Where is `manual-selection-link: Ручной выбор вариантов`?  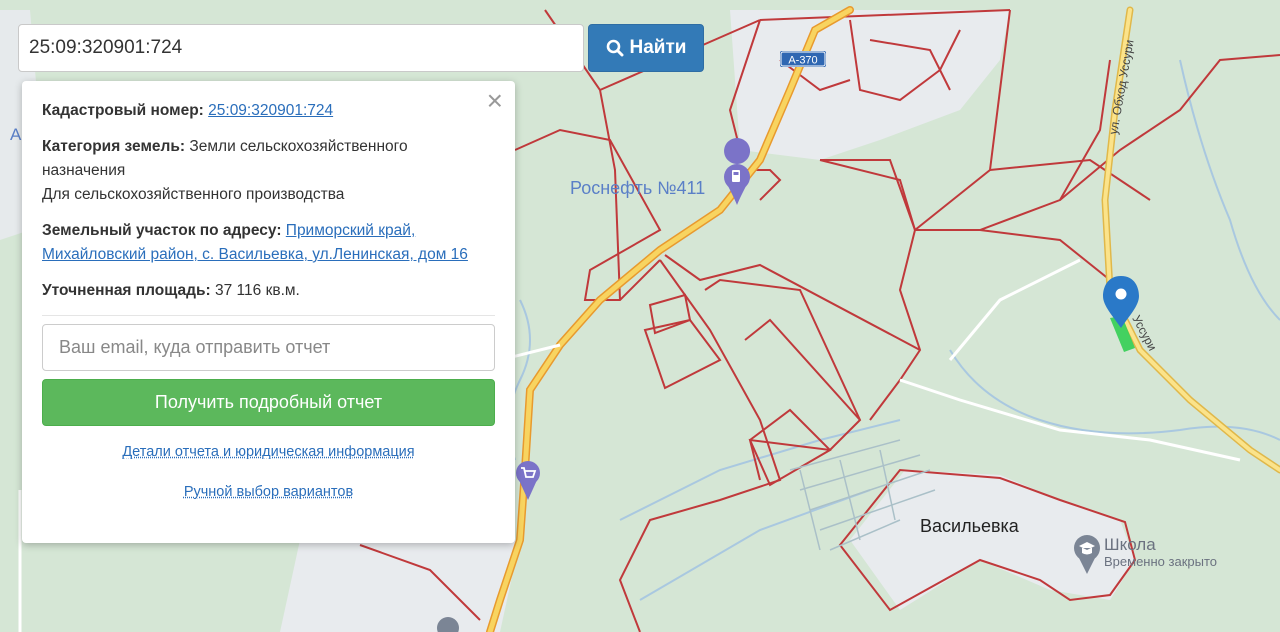
manual-selection-link: Ручной выбор вариантов is located at coordinates (268, 492).